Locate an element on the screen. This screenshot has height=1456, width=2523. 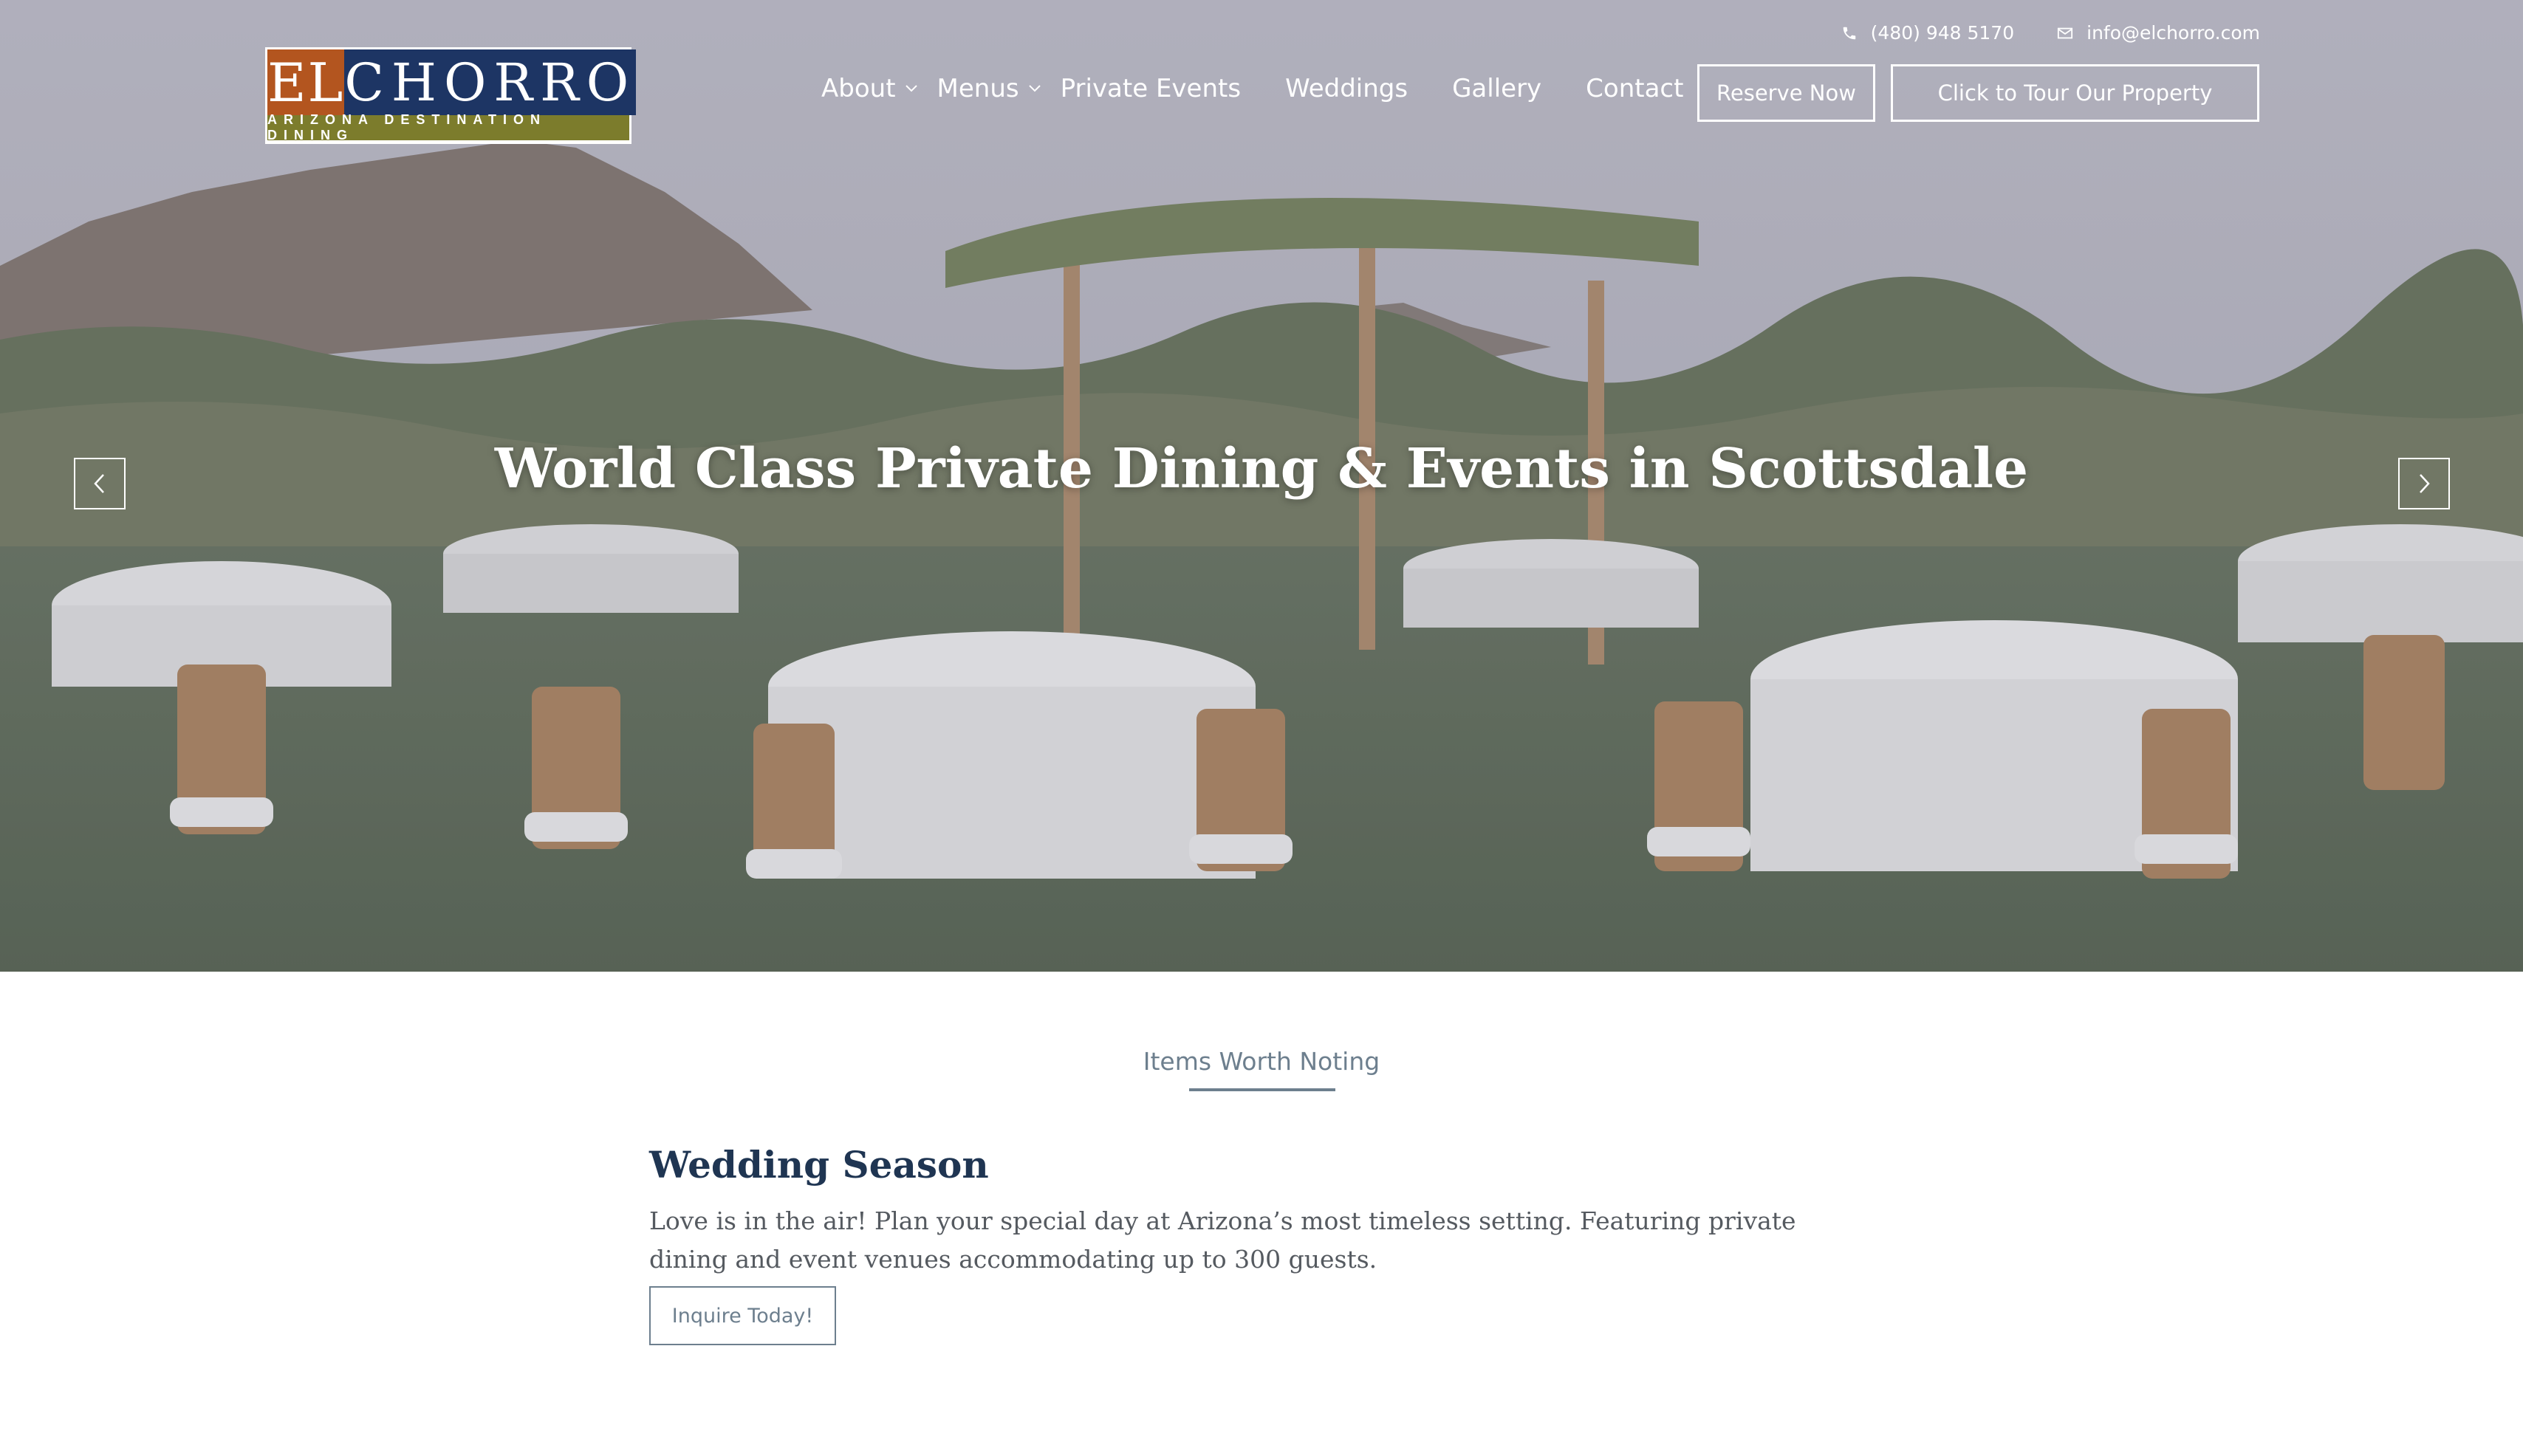
slider-next-button is located at coordinates (2424, 484).